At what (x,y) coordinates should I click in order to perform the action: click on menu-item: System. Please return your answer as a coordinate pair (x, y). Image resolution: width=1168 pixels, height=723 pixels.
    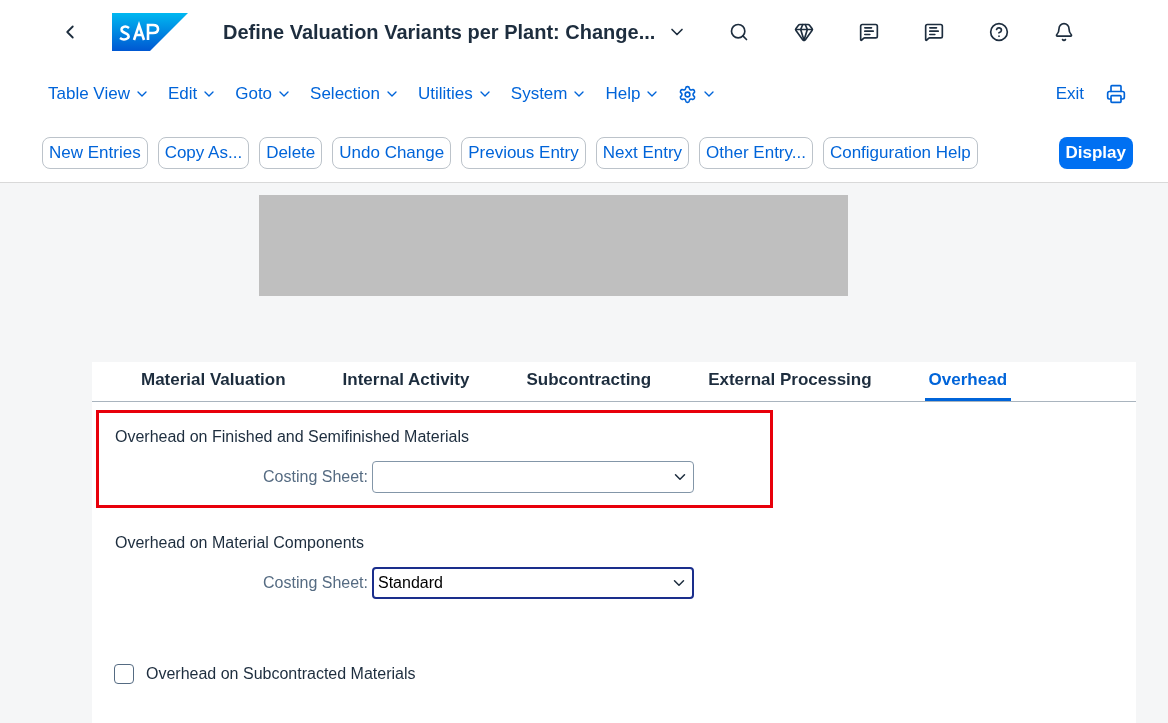
    Looking at the image, I should click on (549, 94).